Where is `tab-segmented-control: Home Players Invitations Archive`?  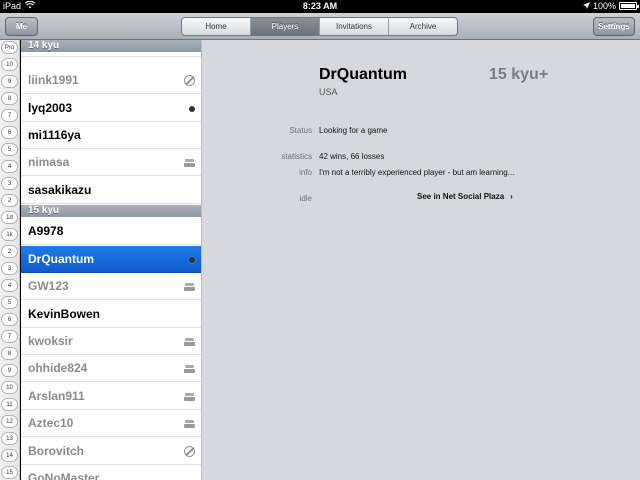
tab-segmented-control: Home Players Invitations Archive is located at coordinates (319, 26).